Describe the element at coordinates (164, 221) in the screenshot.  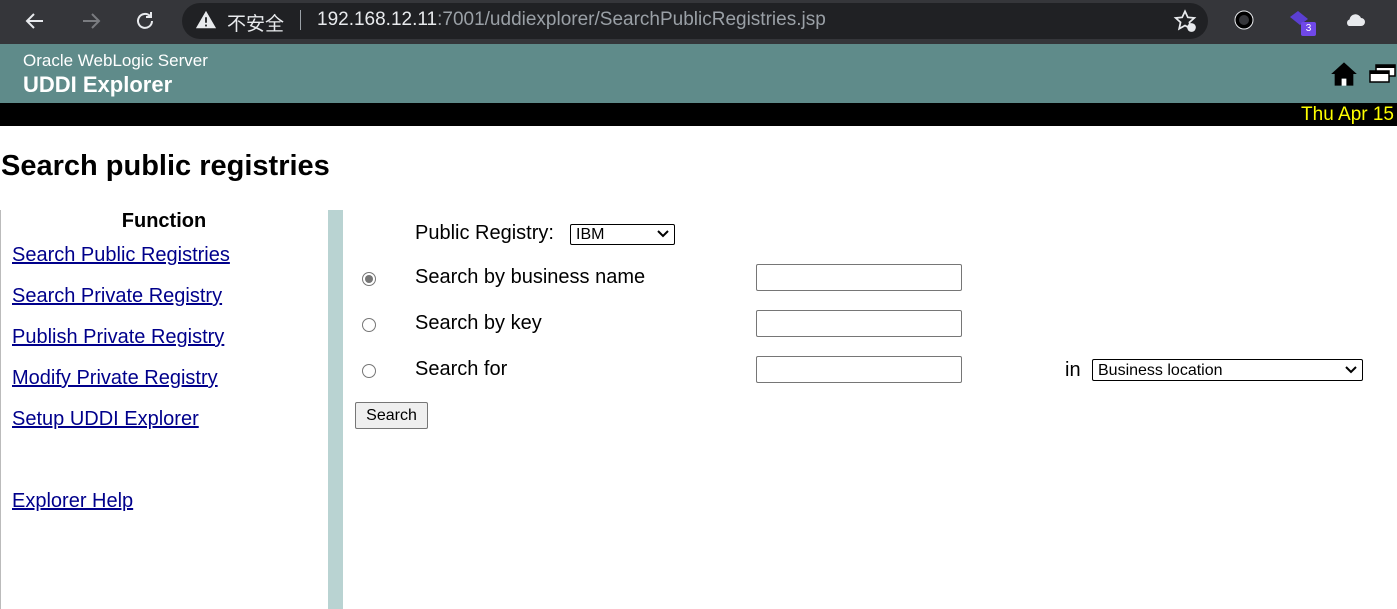
I see `nav-heading: Function` at that location.